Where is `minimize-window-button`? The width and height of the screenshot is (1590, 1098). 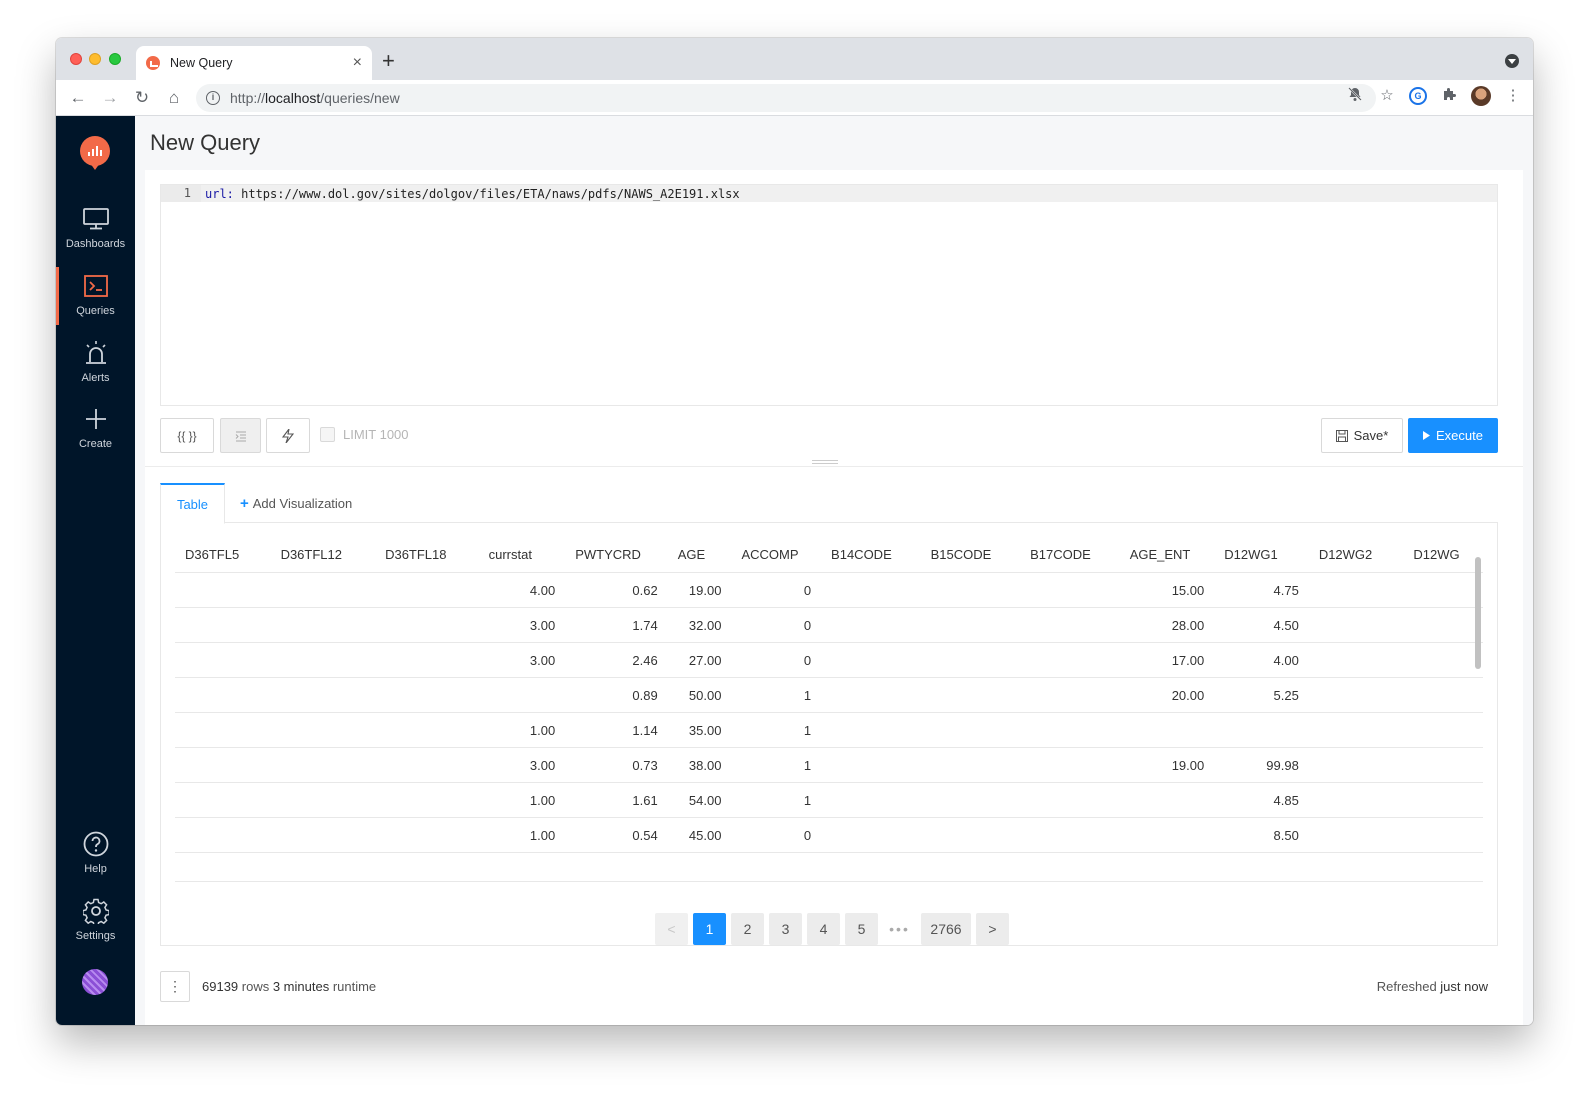
minimize-window-button is located at coordinates (95, 59).